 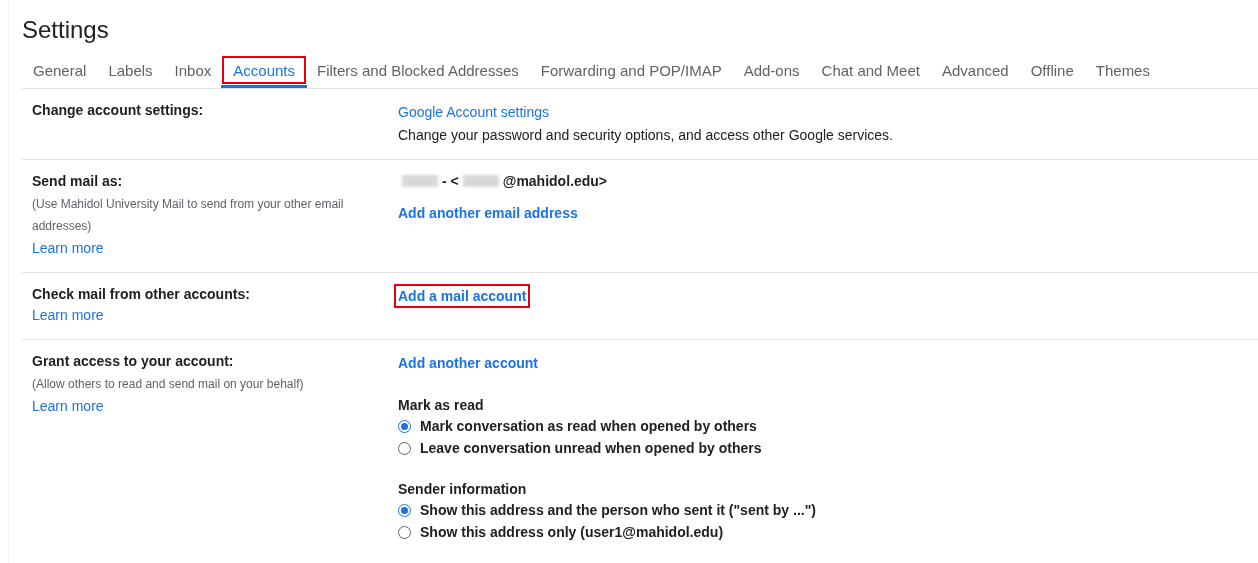 What do you see at coordinates (1052, 70) in the screenshot?
I see `tab: Offline` at bounding box center [1052, 70].